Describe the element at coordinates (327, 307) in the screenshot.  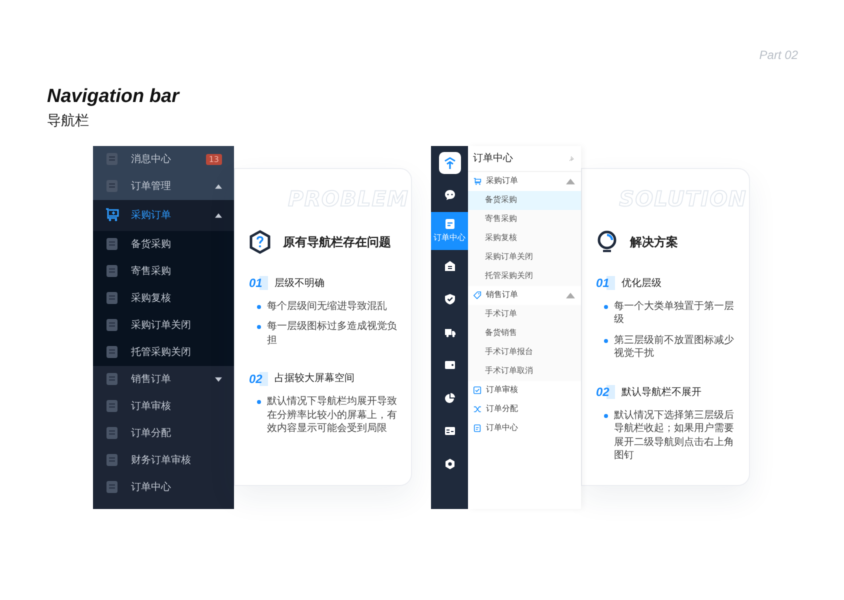
I see `bullet-text: 每个层级间无缩进导致混乱` at that location.